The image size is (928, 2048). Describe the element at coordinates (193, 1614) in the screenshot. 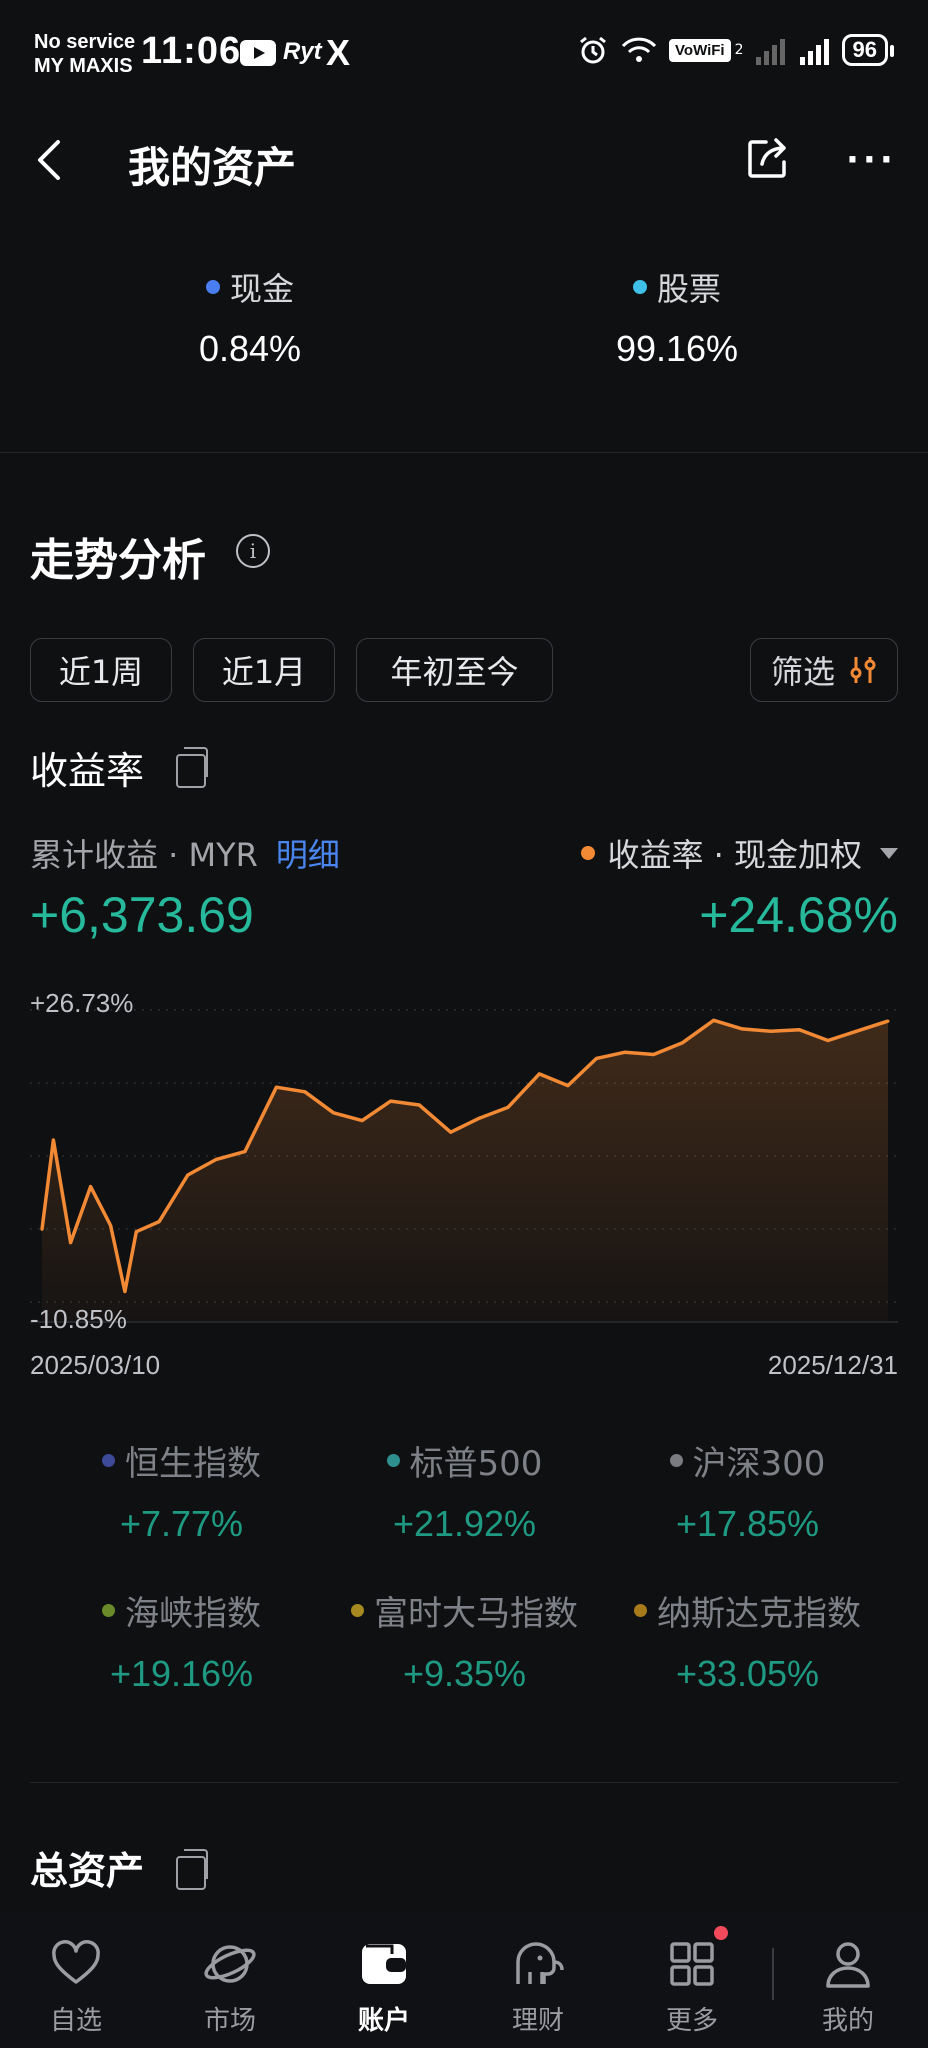

I see `benchmark-name: 海峡指数` at that location.